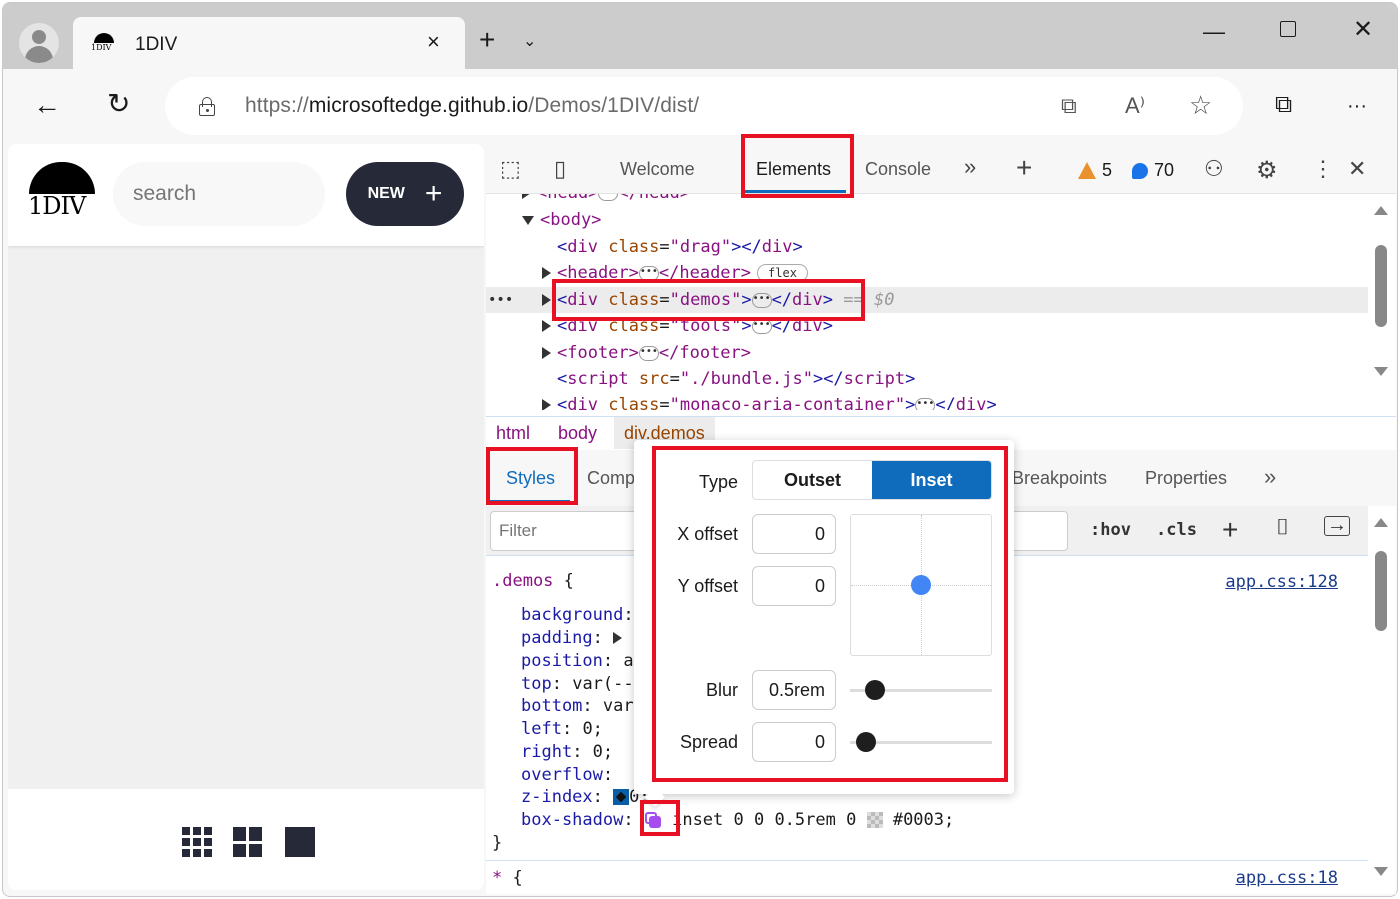  I want to click on style-prop-padding: padding:, so click(574, 638).